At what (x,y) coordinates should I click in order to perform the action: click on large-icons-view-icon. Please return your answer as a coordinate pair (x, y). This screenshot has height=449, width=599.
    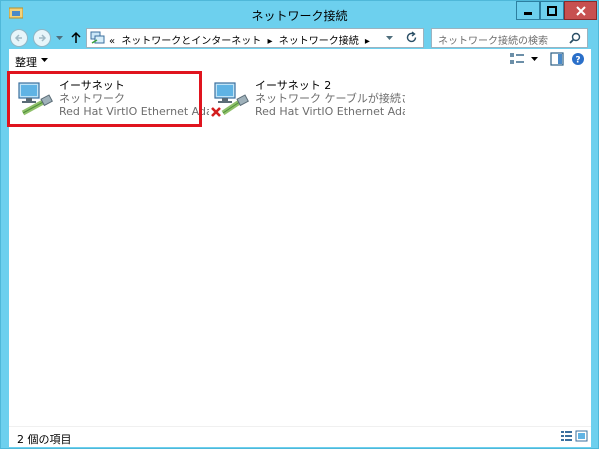
    Looking at the image, I should click on (581, 436).